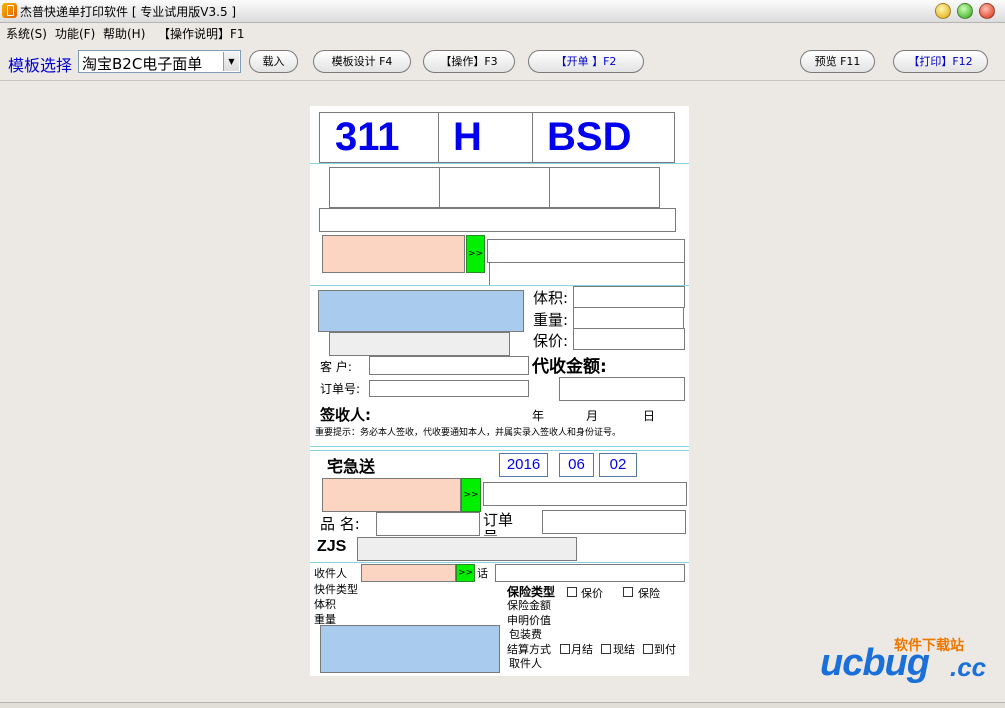 The width and height of the screenshot is (1005, 708). Describe the element at coordinates (551, 341) in the screenshot. I see `insured-label: 保价:` at that location.